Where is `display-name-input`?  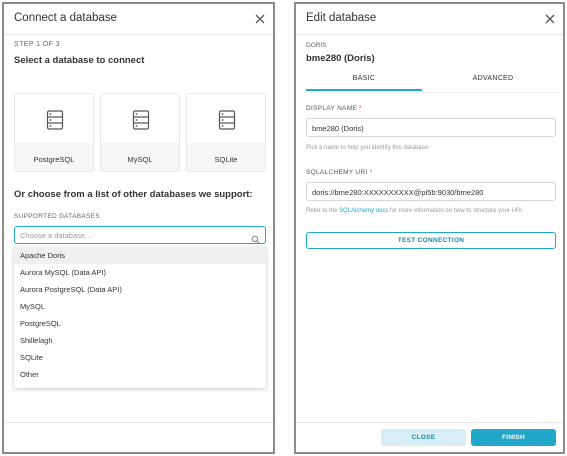
display-name-input is located at coordinates (431, 128).